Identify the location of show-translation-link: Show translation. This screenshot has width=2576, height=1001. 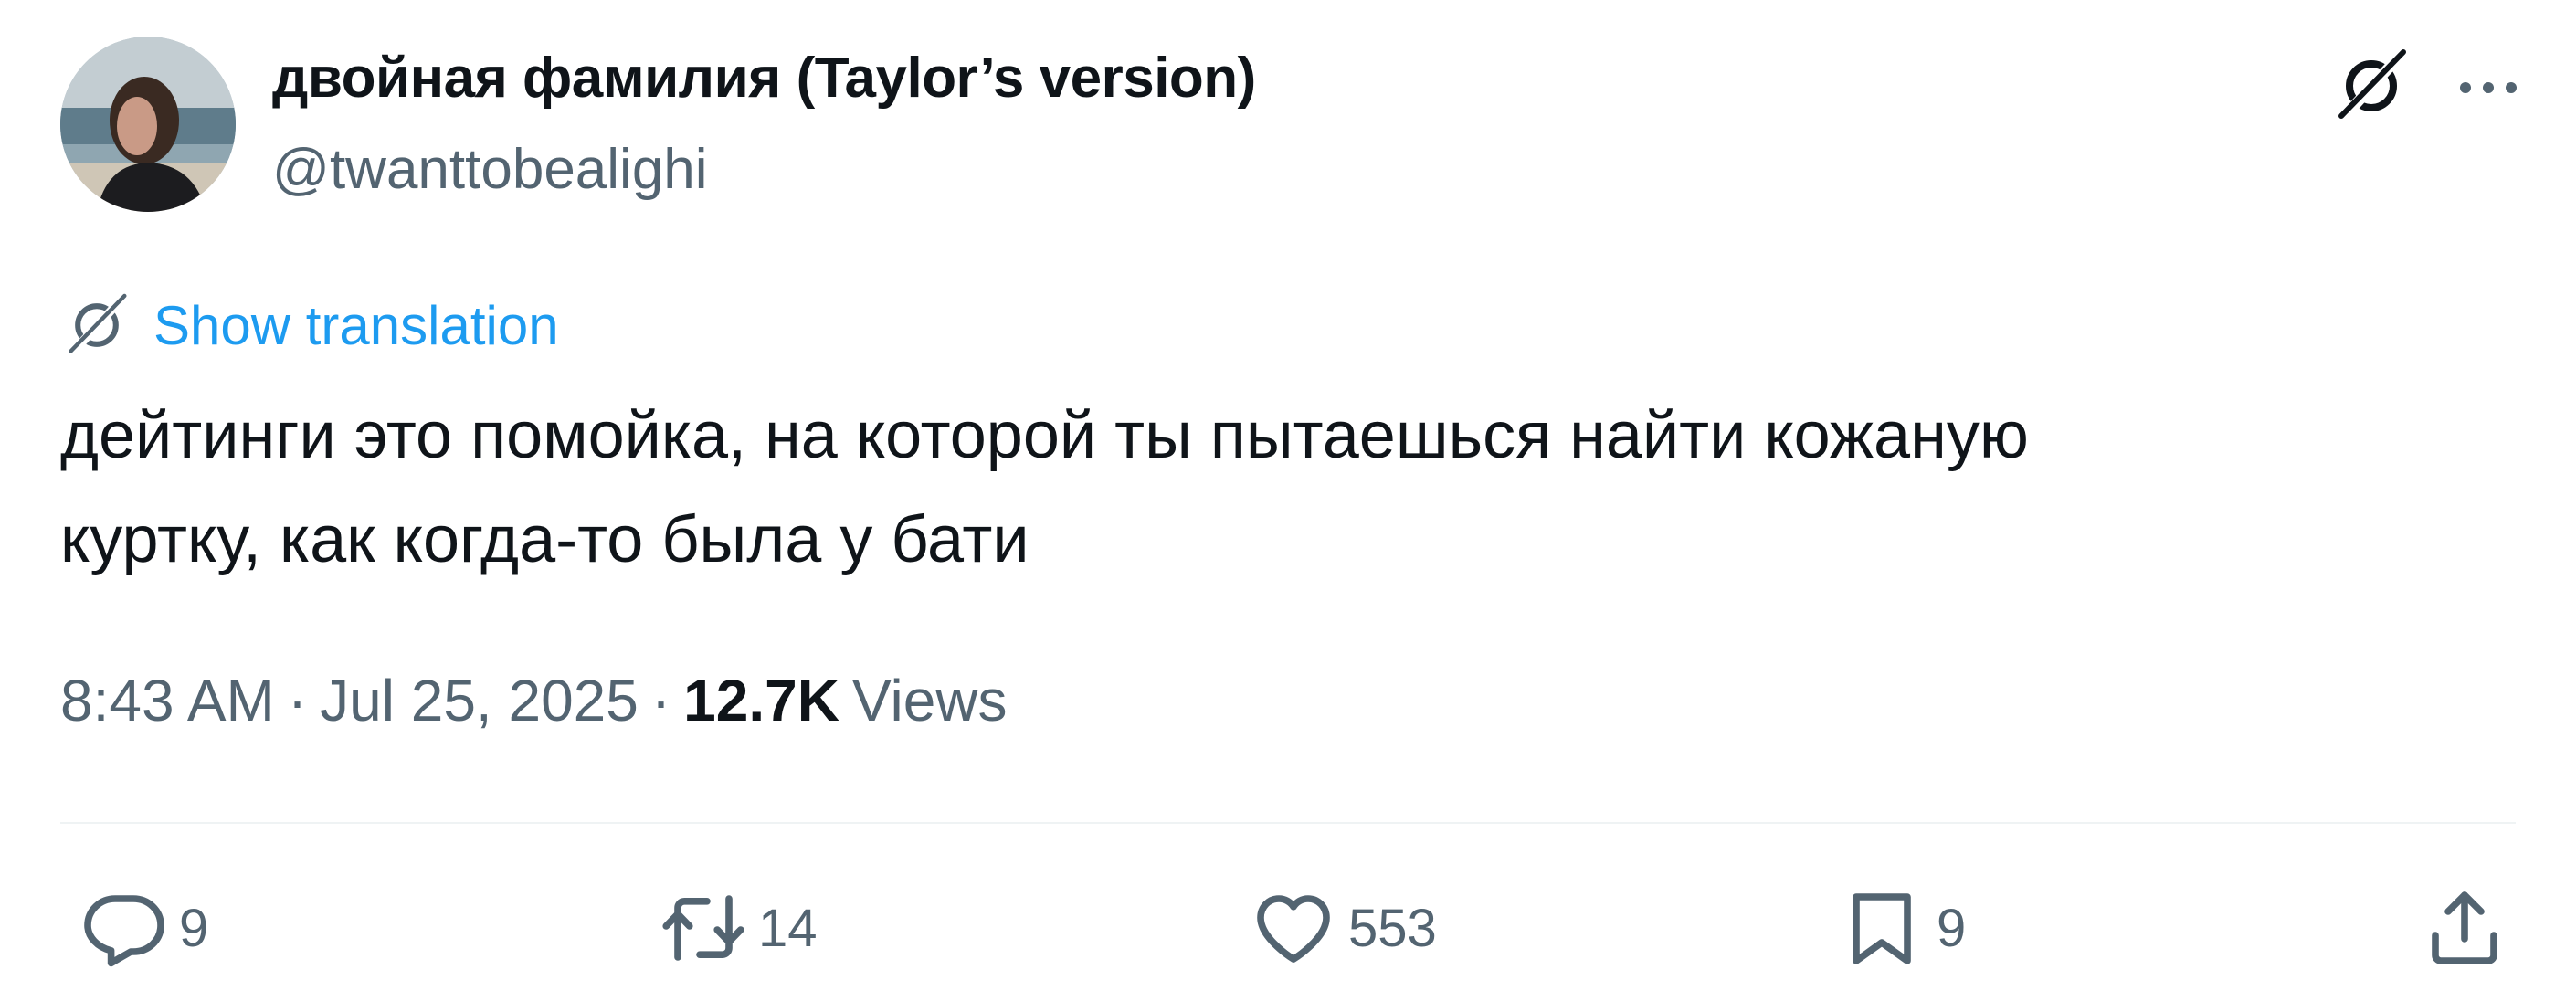
(309, 325).